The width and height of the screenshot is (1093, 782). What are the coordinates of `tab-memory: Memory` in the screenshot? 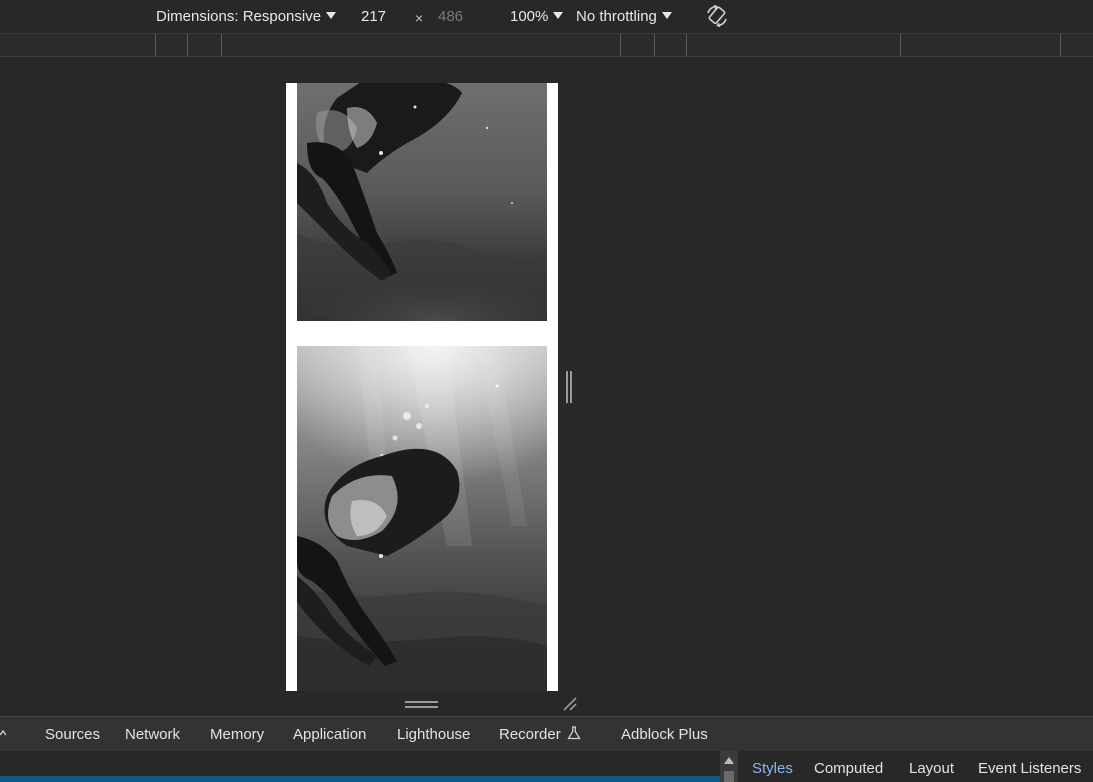 It's located at (237, 735).